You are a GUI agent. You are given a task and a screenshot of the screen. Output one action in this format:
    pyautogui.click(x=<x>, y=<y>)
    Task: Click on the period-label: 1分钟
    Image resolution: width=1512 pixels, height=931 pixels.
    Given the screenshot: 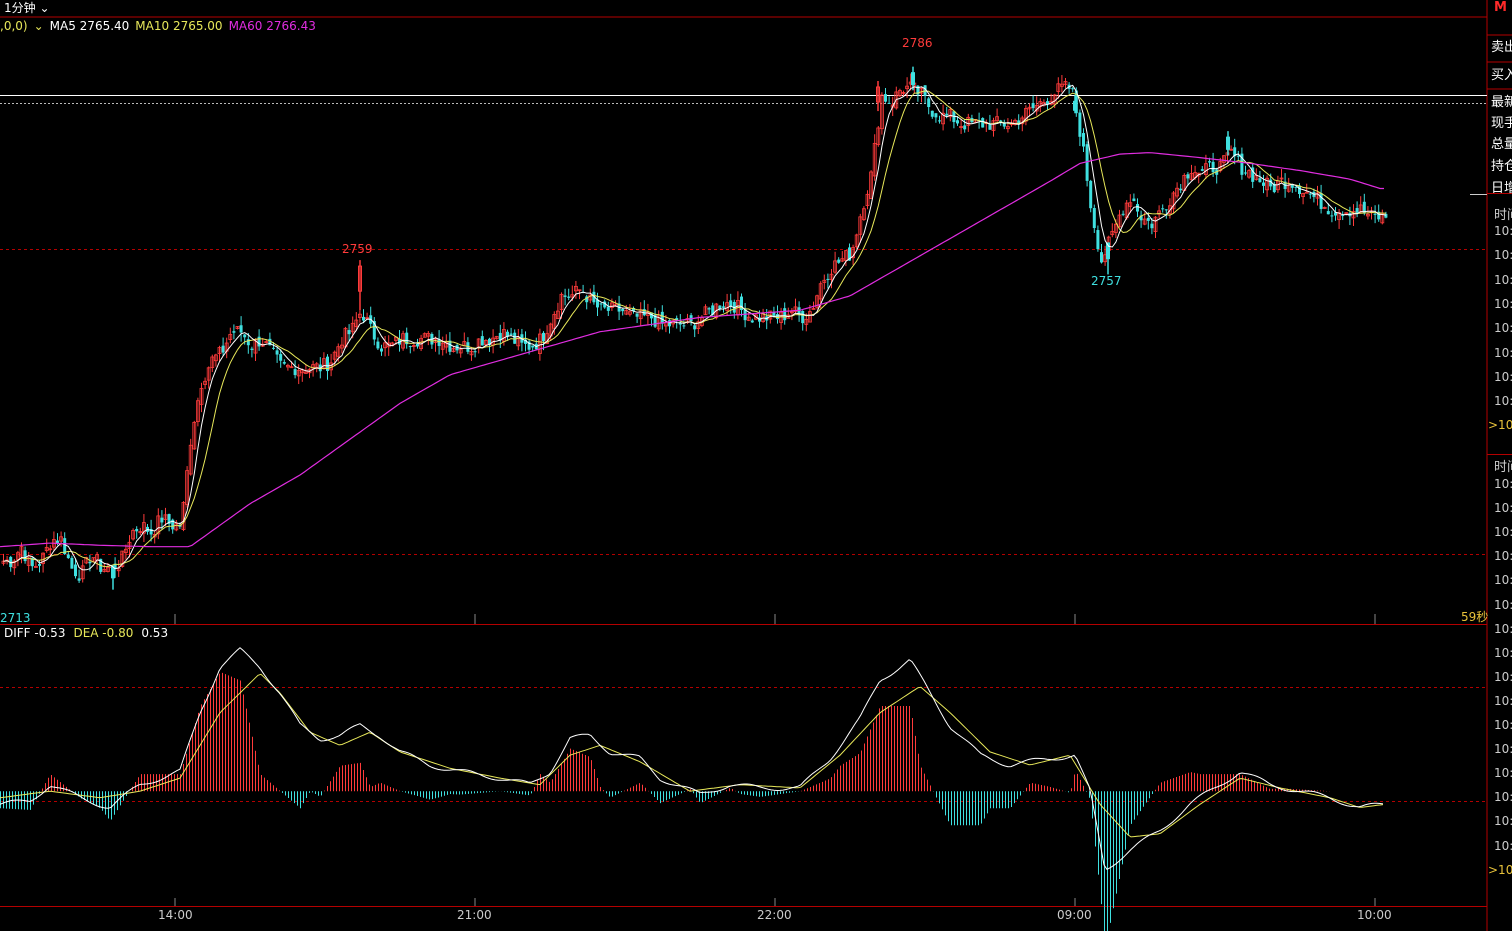 What is the action you would take?
    pyautogui.click(x=20, y=8)
    